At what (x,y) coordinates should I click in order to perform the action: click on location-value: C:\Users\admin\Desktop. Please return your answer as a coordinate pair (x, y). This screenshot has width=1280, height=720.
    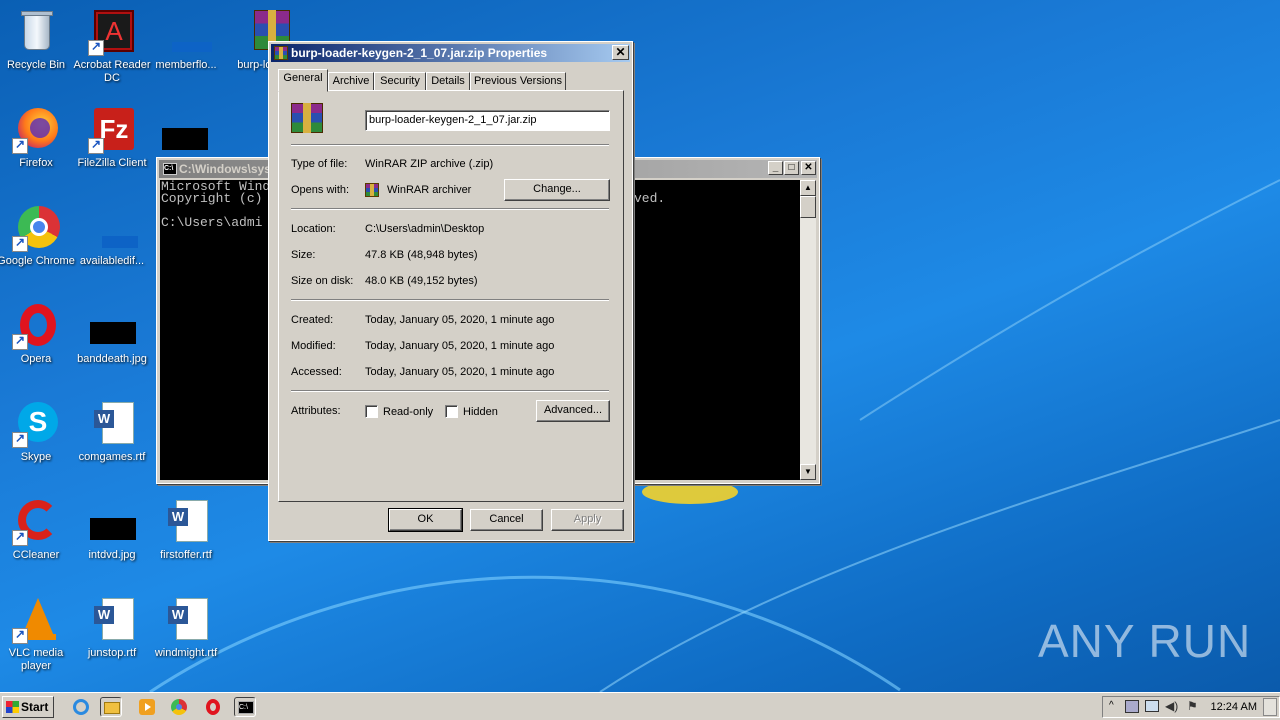
    Looking at the image, I should click on (425, 229).